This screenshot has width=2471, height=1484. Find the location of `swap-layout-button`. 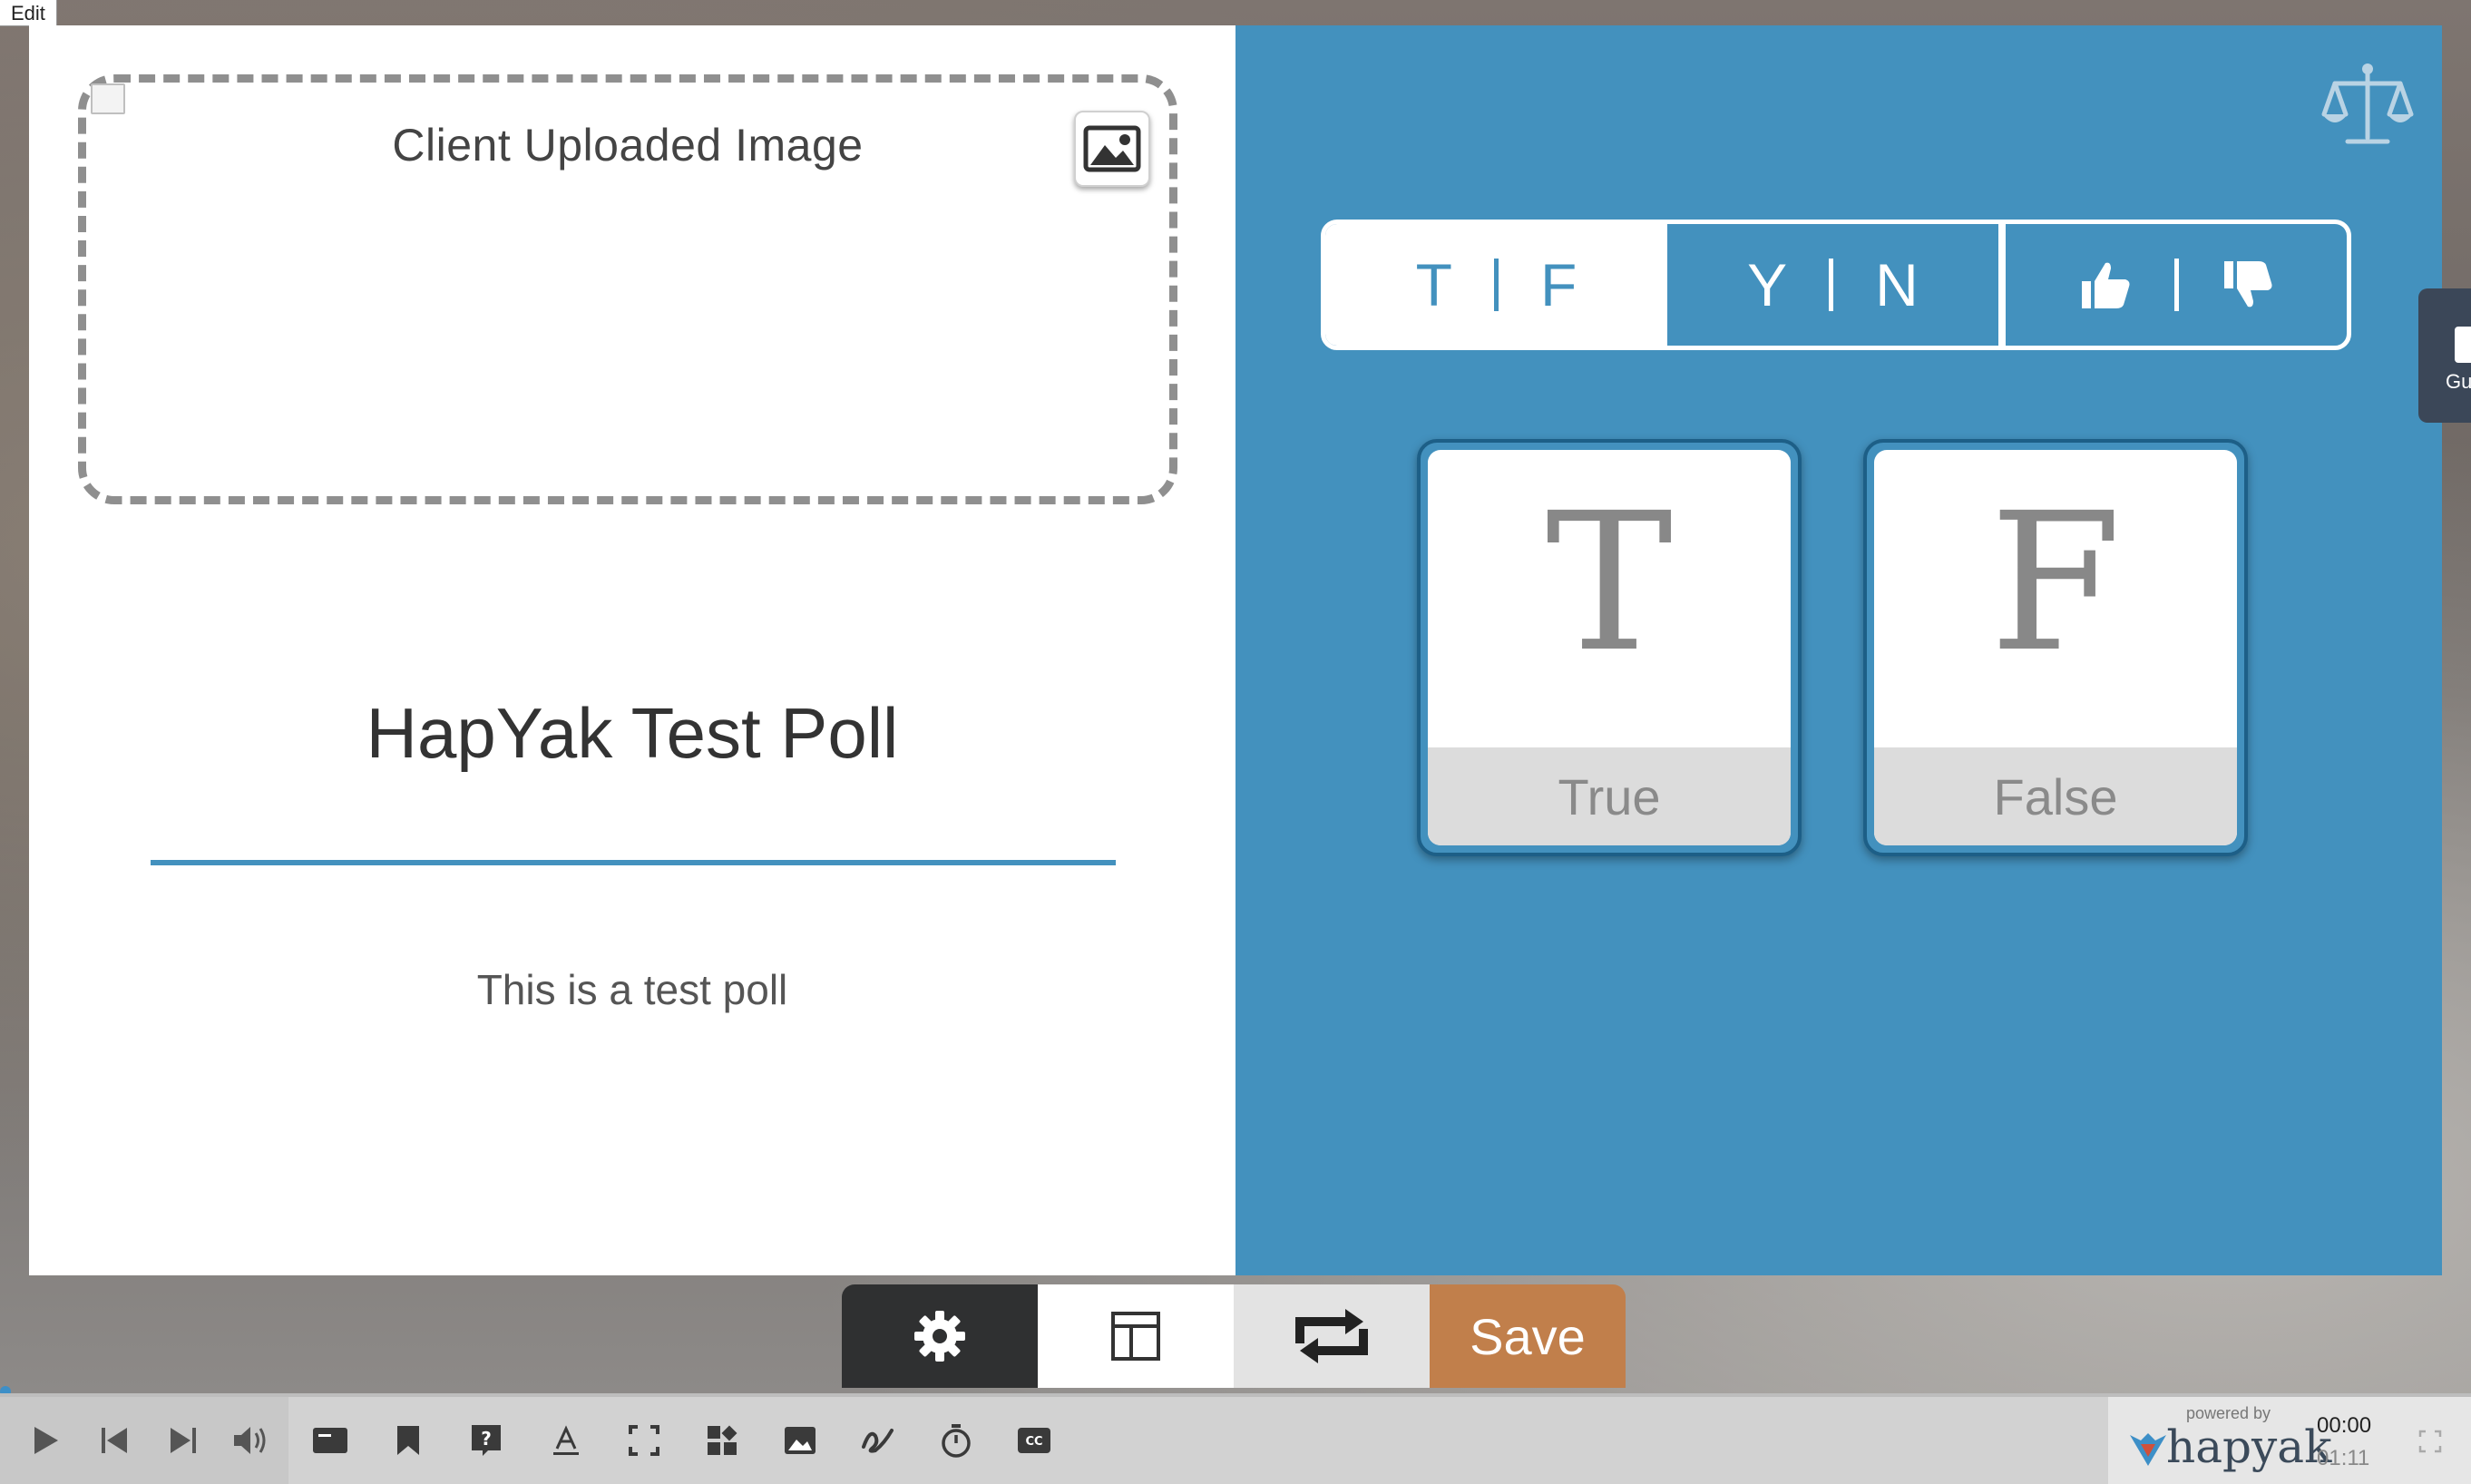

swap-layout-button is located at coordinates (1332, 1336).